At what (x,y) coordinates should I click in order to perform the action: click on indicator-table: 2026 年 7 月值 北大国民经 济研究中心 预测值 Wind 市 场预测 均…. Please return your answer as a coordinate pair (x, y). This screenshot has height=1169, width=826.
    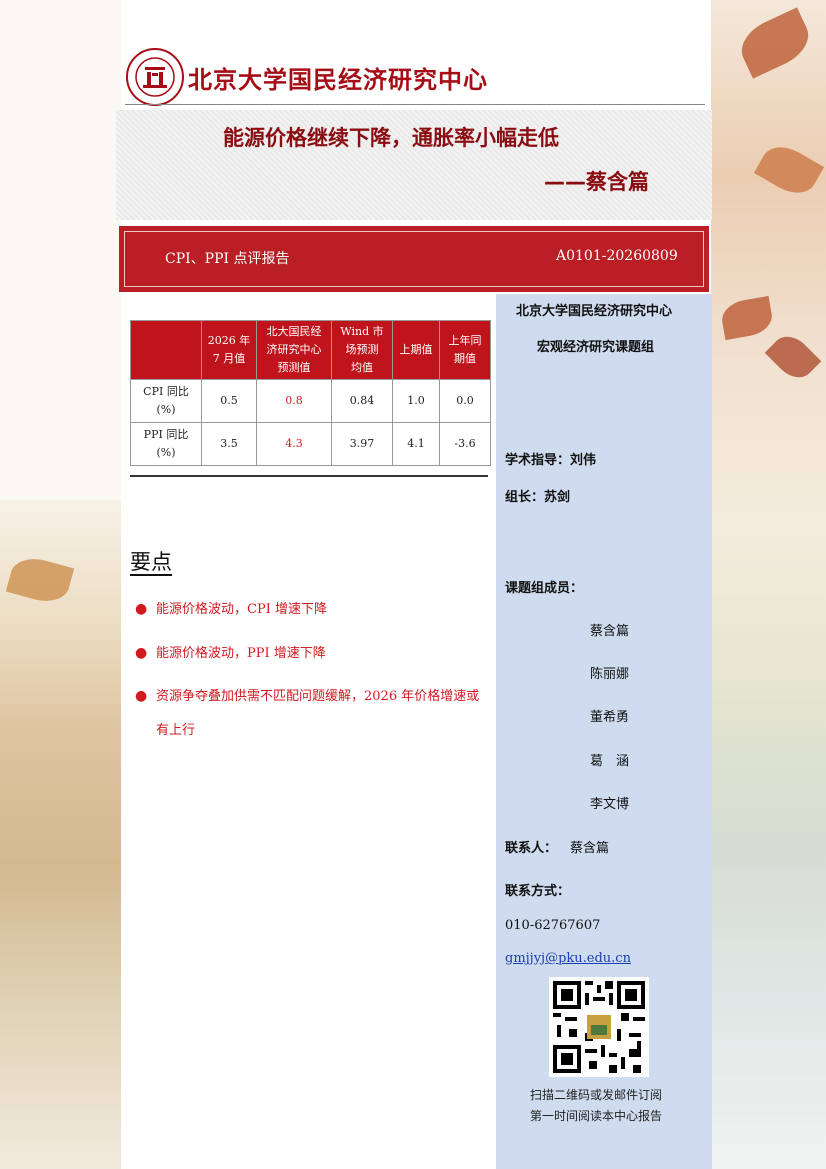
    Looking at the image, I should click on (310, 393).